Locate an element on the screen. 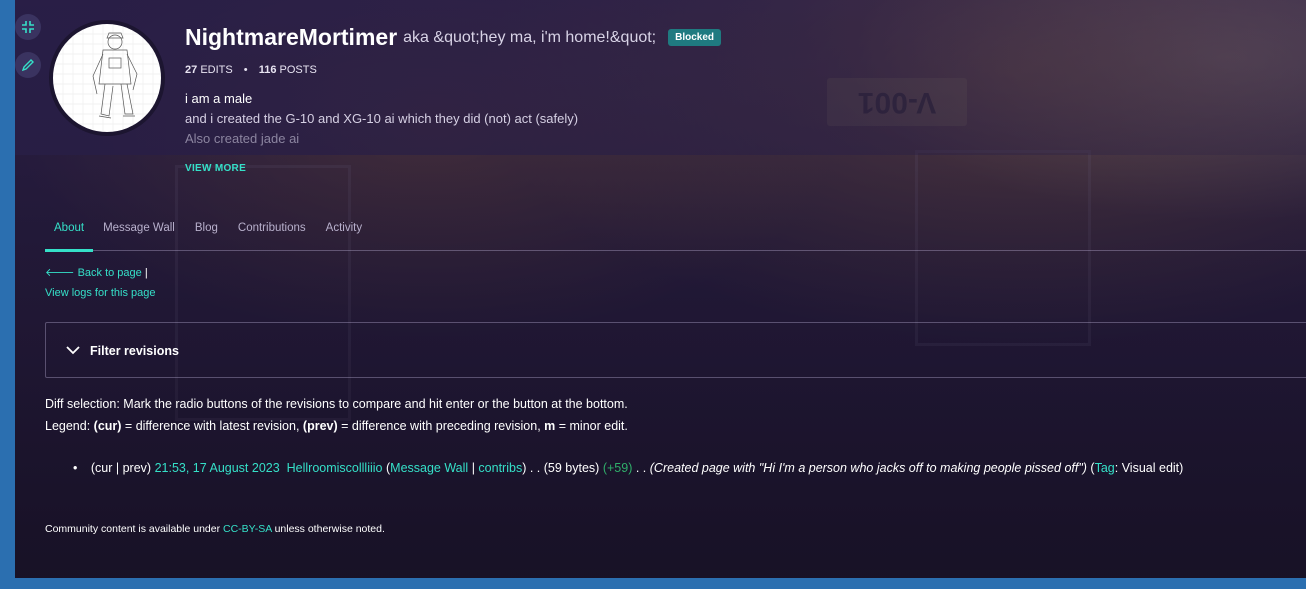 Image resolution: width=1306 pixels, height=589 pixels. posts-count: 116 is located at coordinates (267, 70).